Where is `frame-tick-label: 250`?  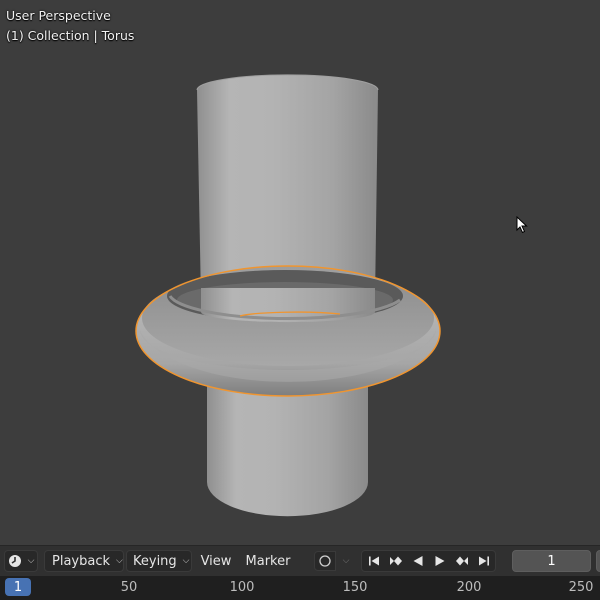 frame-tick-label: 250 is located at coordinates (581, 587).